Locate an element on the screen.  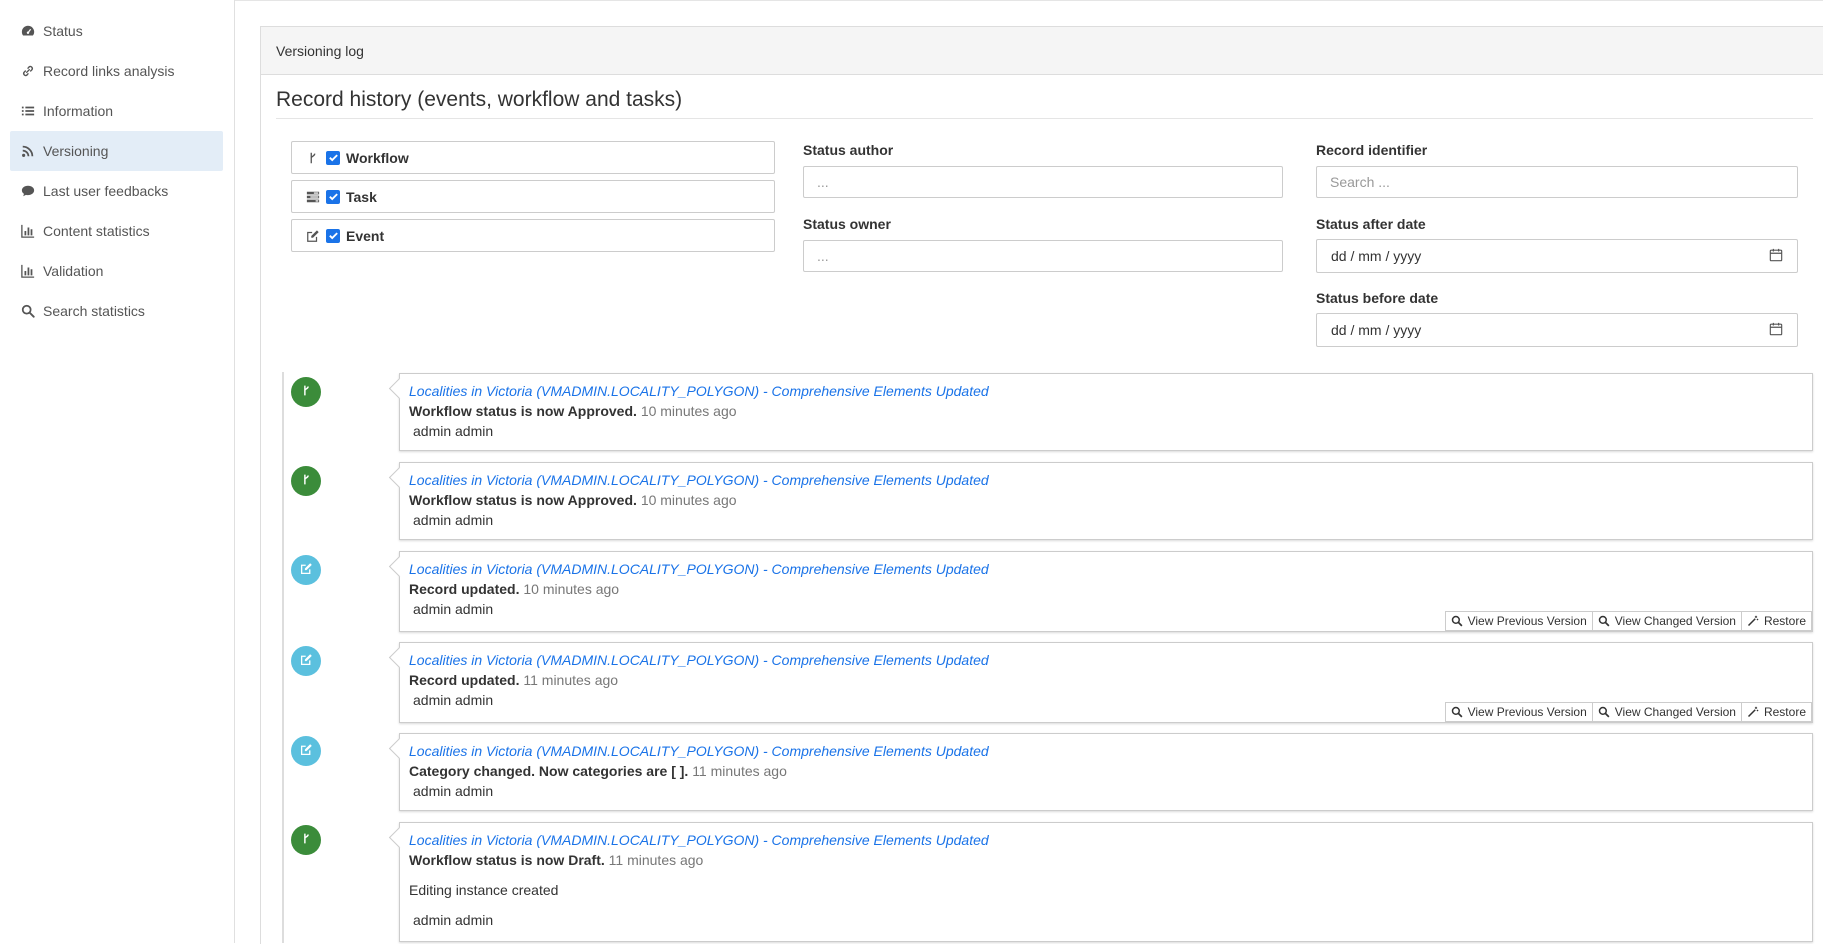
timeline-line is located at coordinates (283, 657).